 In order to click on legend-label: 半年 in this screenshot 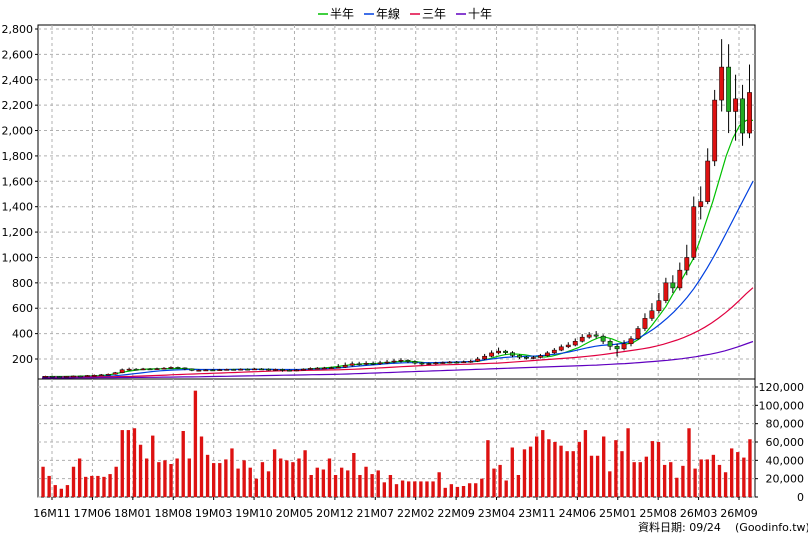, I will do `click(342, 14)`.